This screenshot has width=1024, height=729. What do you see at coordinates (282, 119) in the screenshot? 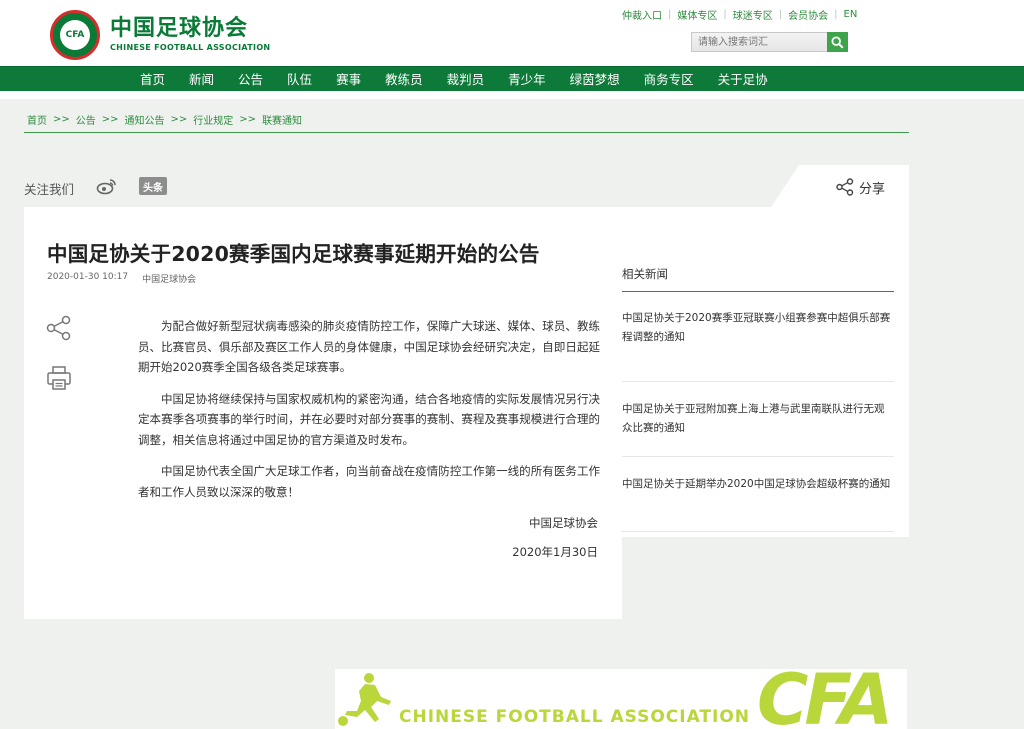
I see `breadcrumb-league-notices: 联赛通知` at bounding box center [282, 119].